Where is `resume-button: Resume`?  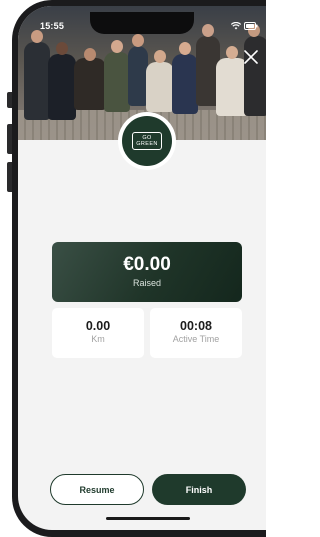
resume-button: Resume is located at coordinates (97, 489).